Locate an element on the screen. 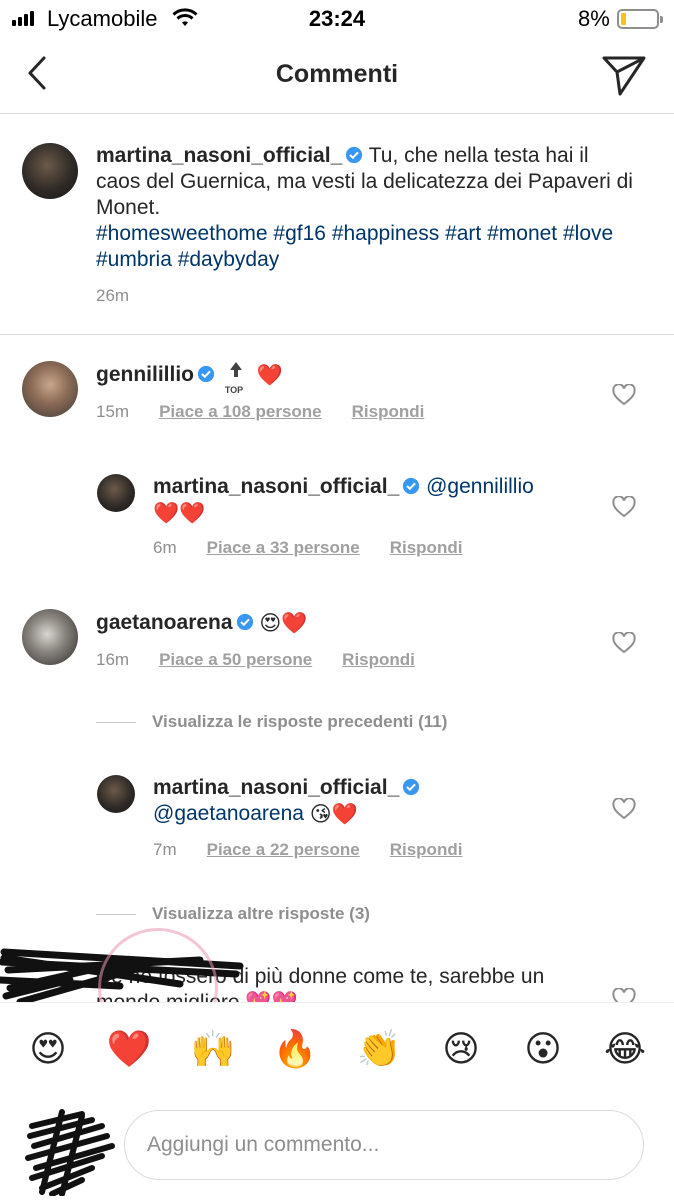 This screenshot has height=1200, width=674. status-bar: Lycamobile 23:24 8% is located at coordinates (337, 19).